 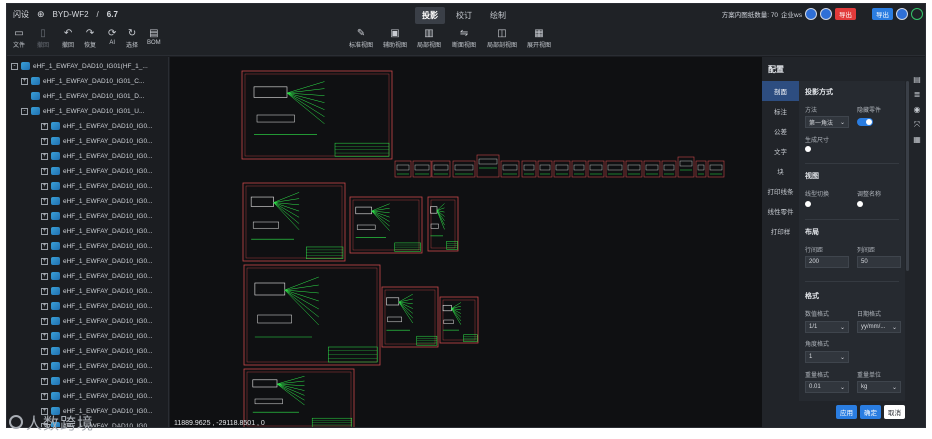 I want to click on col-spacing-input: 50, so click(x=879, y=262).